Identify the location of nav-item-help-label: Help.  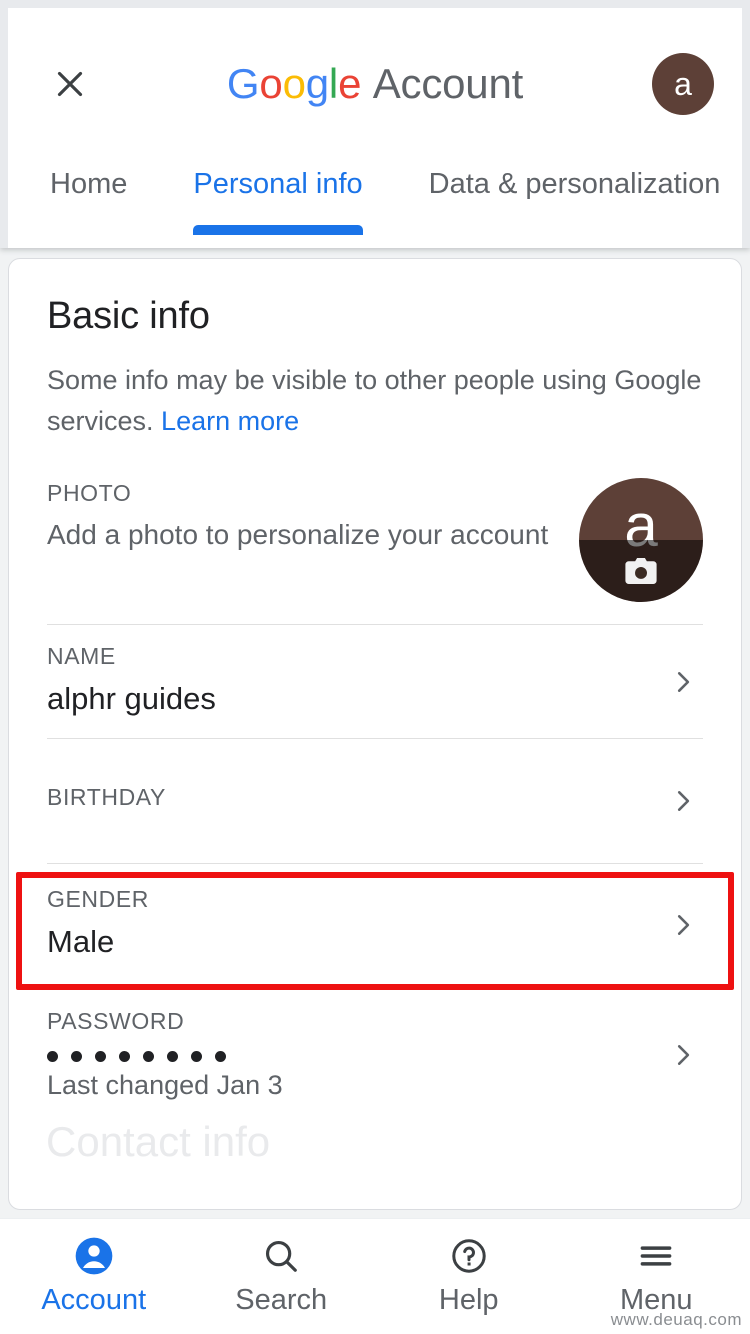
(468, 1300).